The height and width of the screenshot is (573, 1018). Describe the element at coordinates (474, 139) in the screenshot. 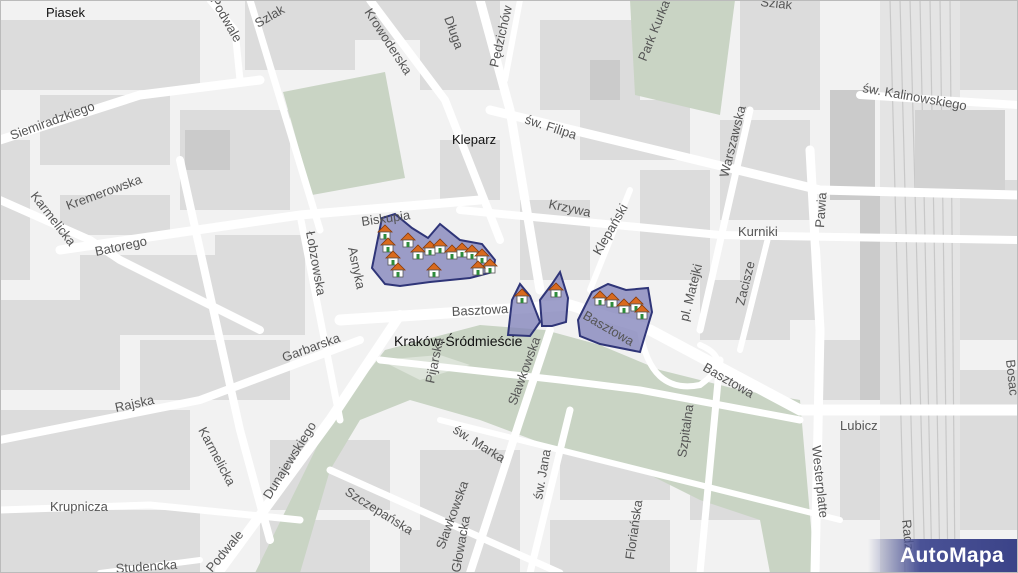

I see `district-label-kleparz: Kleparz` at that location.